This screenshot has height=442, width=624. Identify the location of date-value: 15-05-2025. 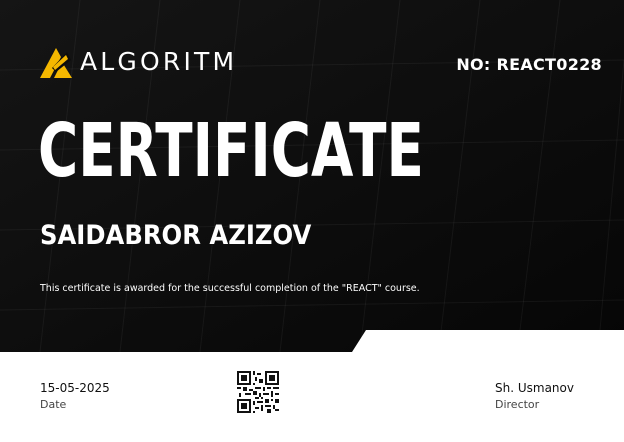
(75, 388).